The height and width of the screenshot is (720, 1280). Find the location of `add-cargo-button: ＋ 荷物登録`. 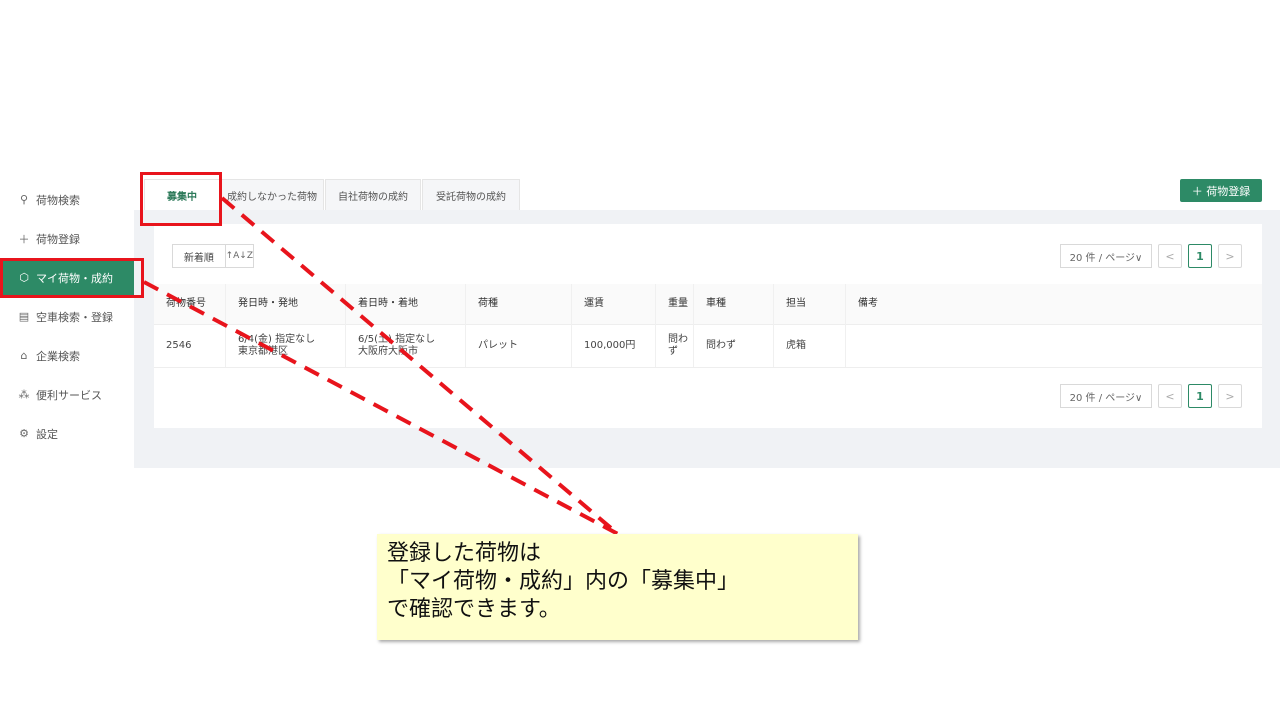

add-cargo-button: ＋ 荷物登録 is located at coordinates (1221, 190).